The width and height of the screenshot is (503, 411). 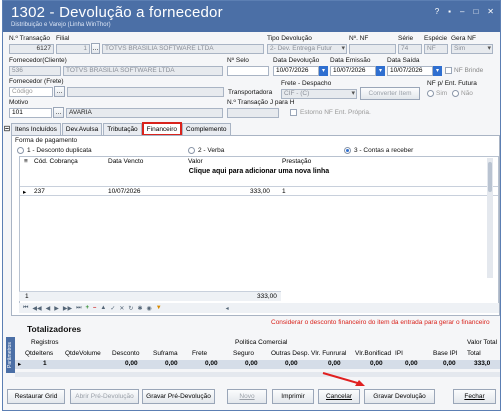 I want to click on table-row: ▸ 237 10/07/2026 333,00 1, so click(x=259, y=191).